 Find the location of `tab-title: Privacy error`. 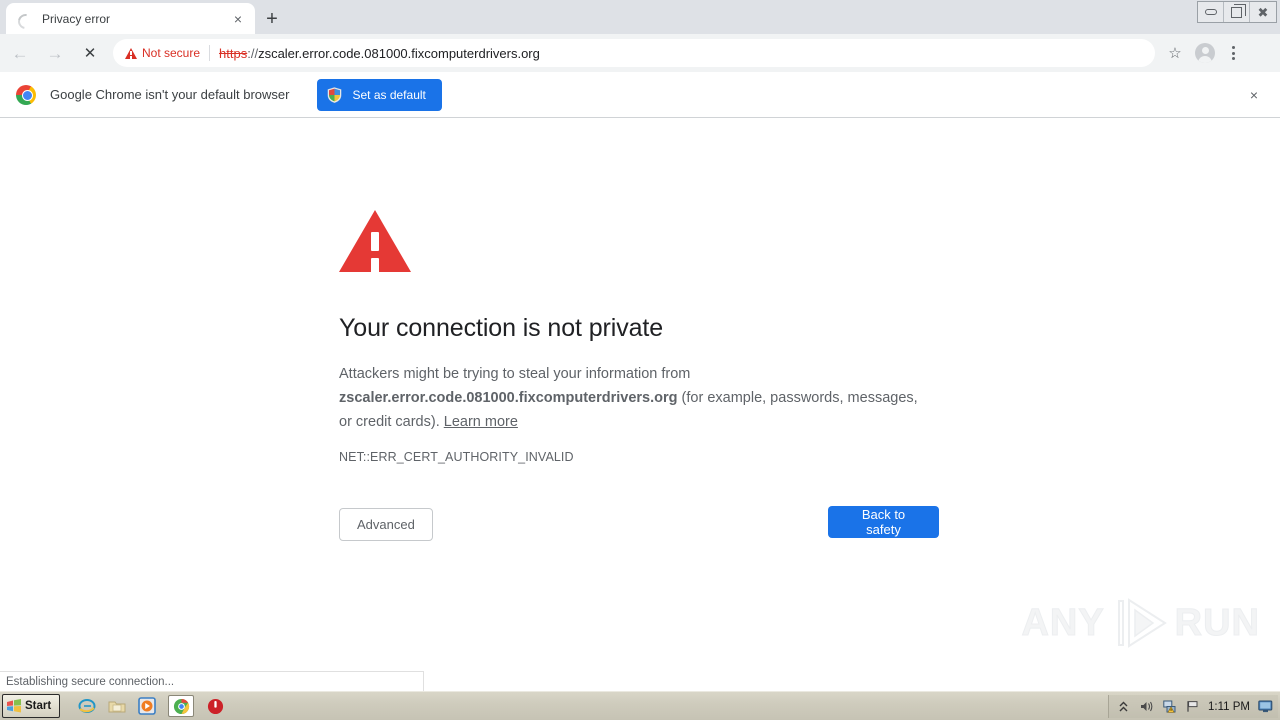

tab-title: Privacy error is located at coordinates (76, 18).